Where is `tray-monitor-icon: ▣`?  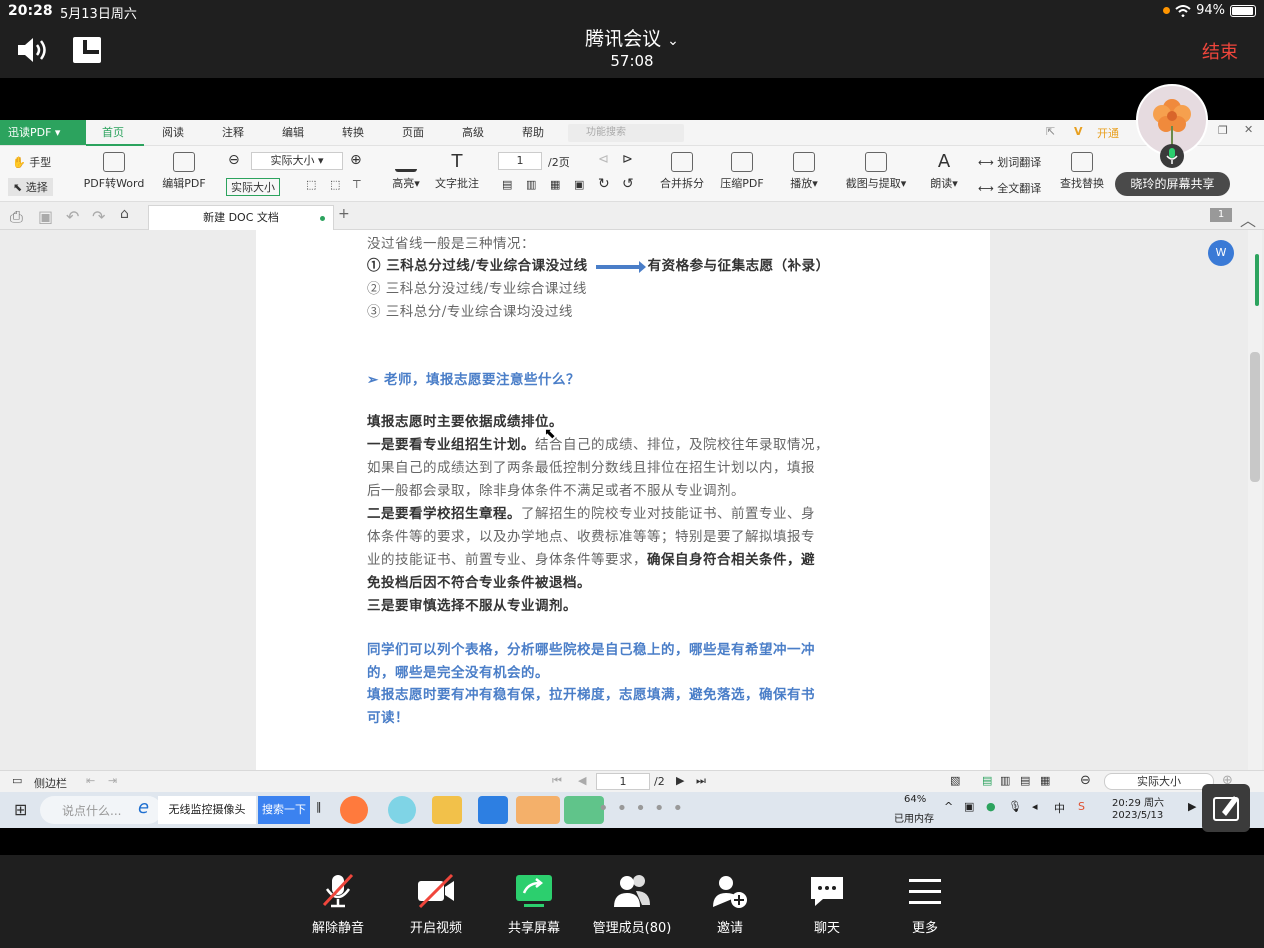 tray-monitor-icon: ▣ is located at coordinates (969, 806).